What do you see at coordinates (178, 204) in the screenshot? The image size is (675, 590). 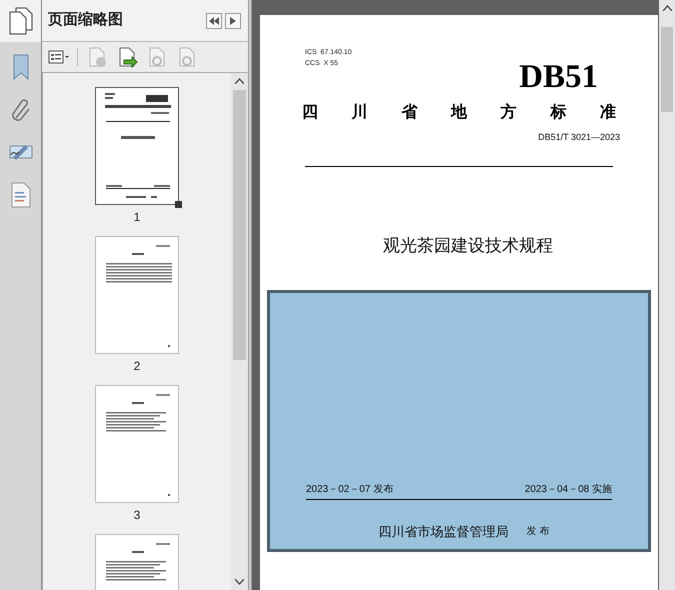 I see `selection-handle` at bounding box center [178, 204].